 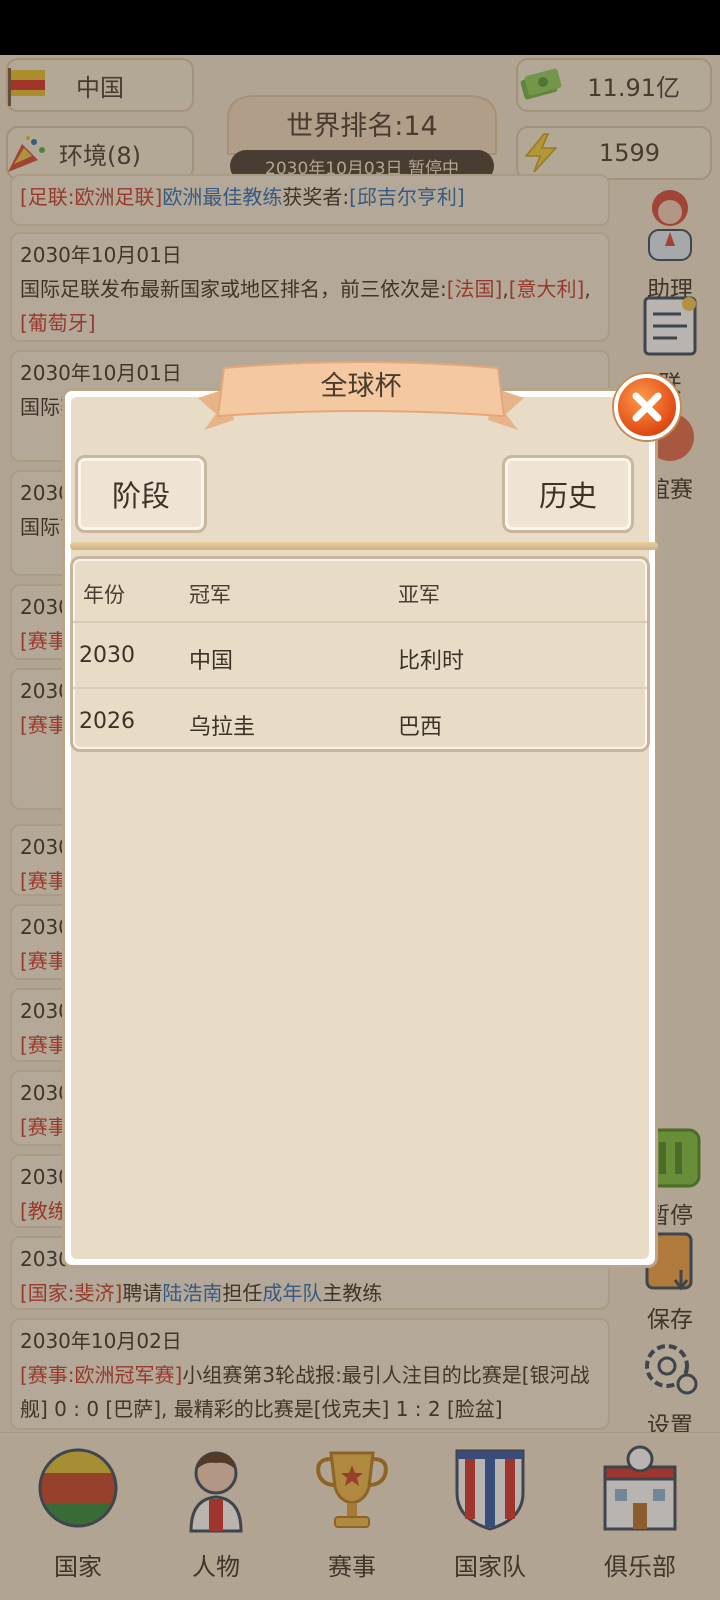 I want to click on cell-champion: 乌拉圭, so click(x=222, y=727).